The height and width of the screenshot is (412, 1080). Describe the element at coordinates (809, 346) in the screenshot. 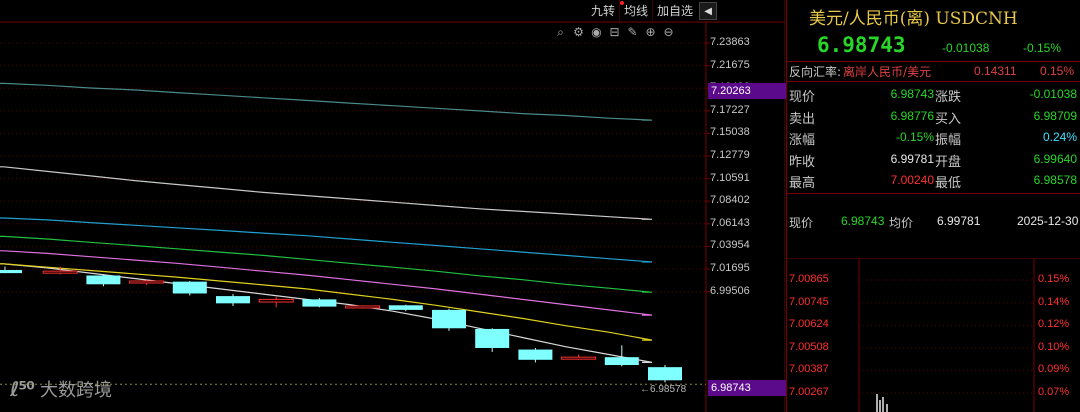

I see `mini-left-tick: 7.00508` at that location.